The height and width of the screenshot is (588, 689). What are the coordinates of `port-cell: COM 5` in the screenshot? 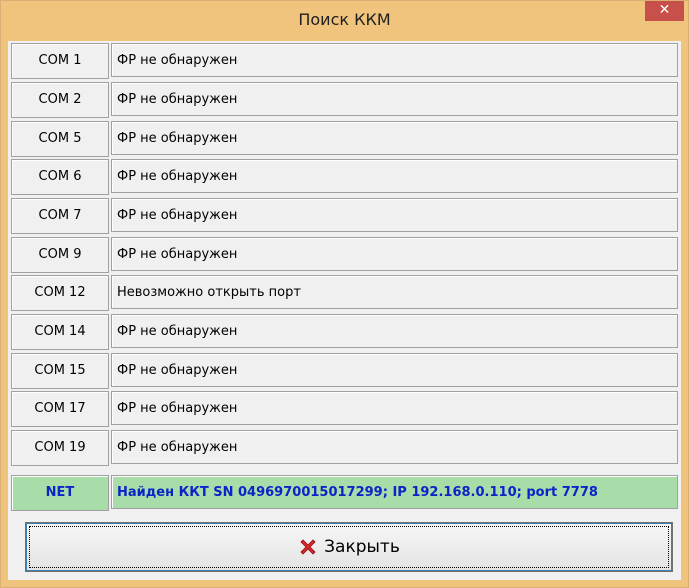 It's located at (60, 139).